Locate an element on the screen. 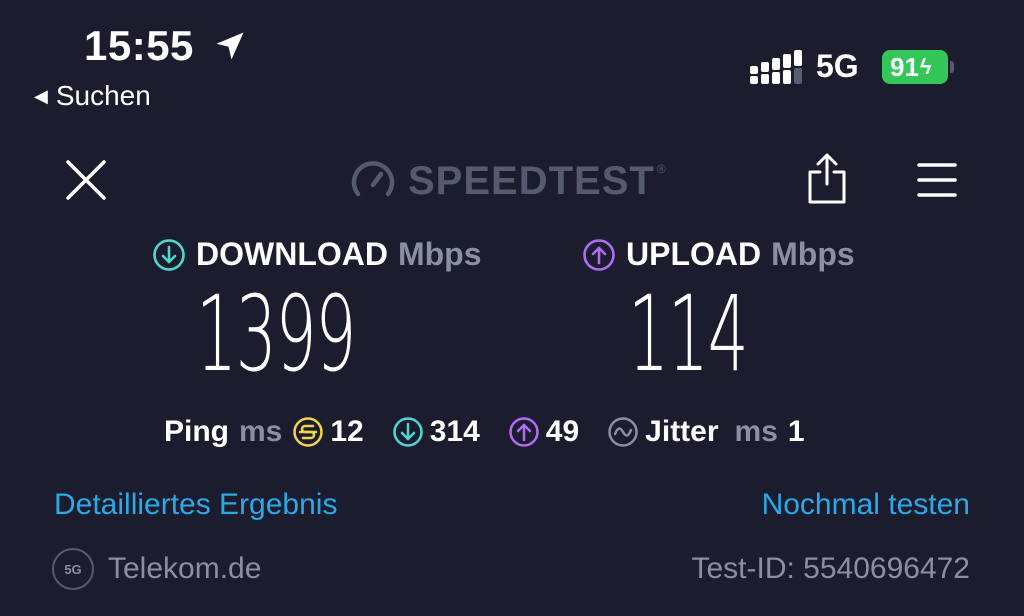 The width and height of the screenshot is (1024, 616). download-header: DOWNLOAD Mbps is located at coordinates (317, 254).